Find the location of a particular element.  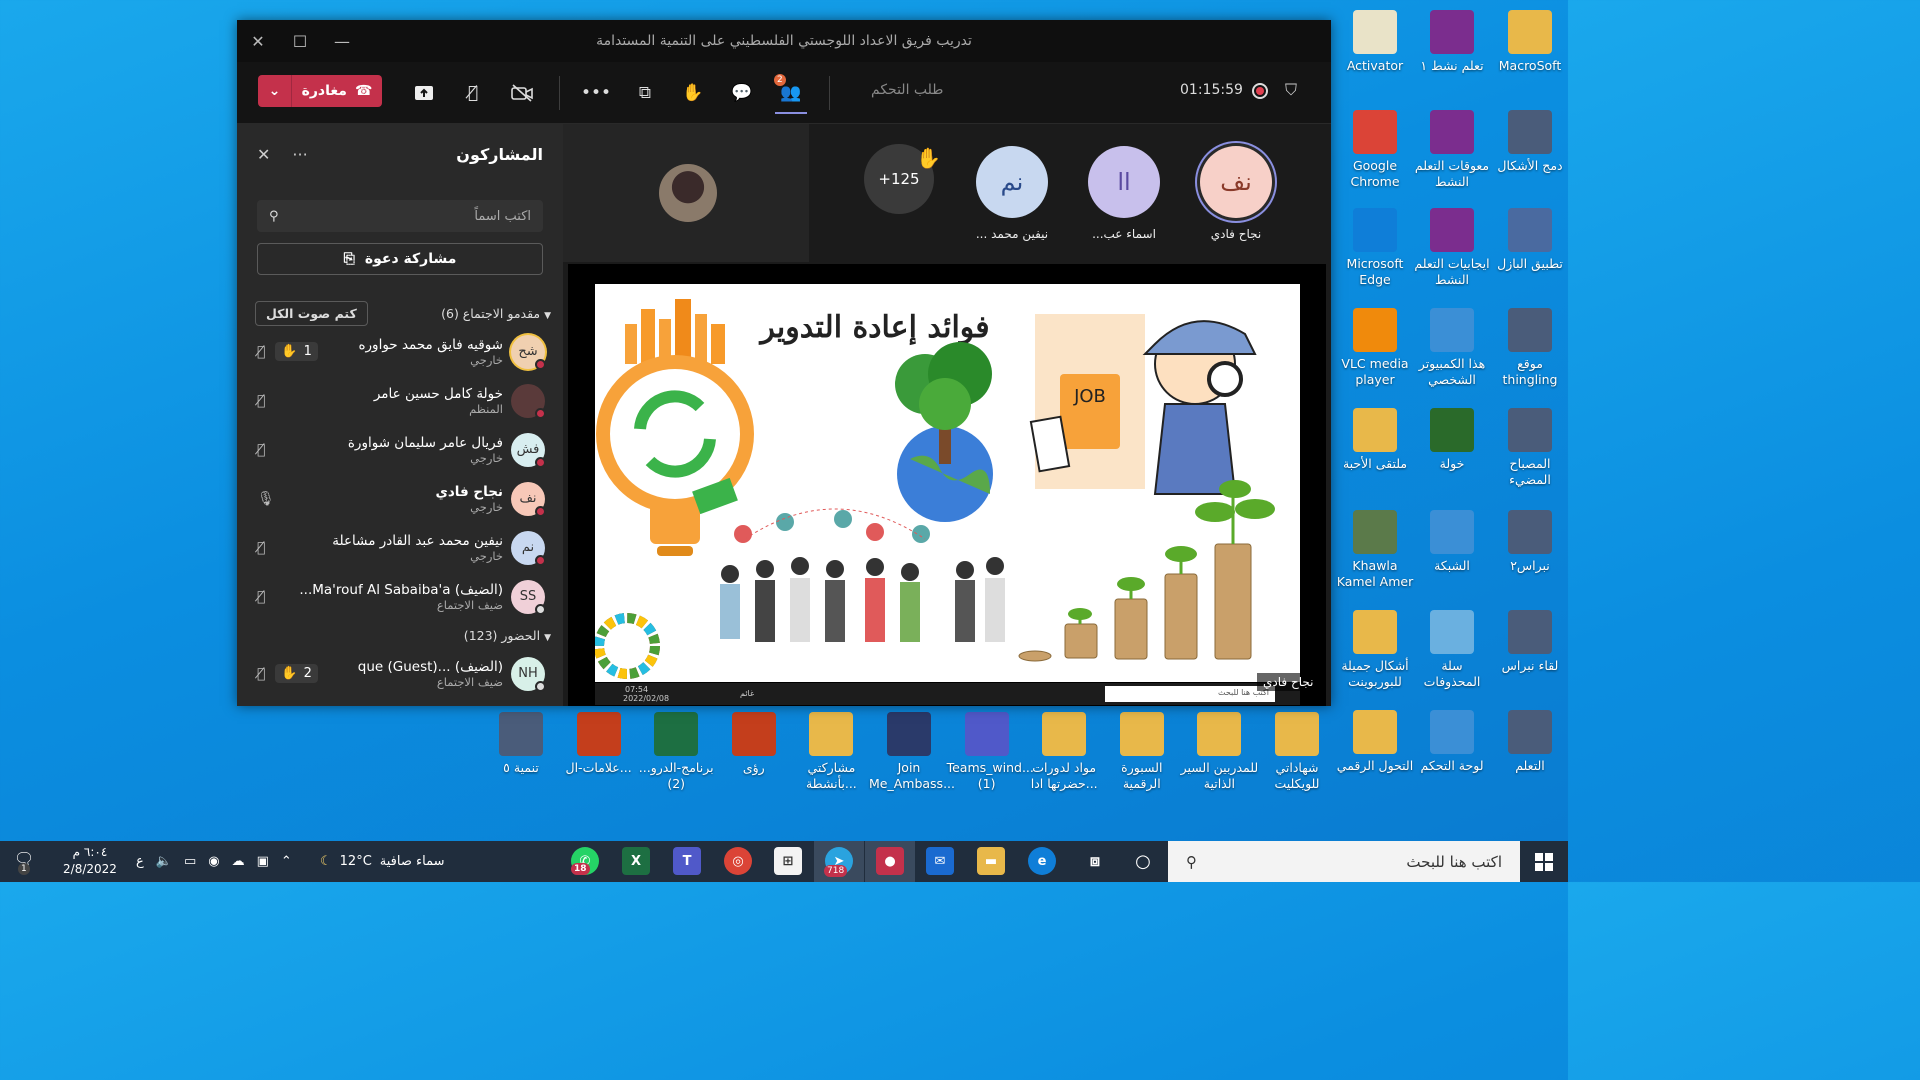

more-actions-button: ••• is located at coordinates (596, 93).